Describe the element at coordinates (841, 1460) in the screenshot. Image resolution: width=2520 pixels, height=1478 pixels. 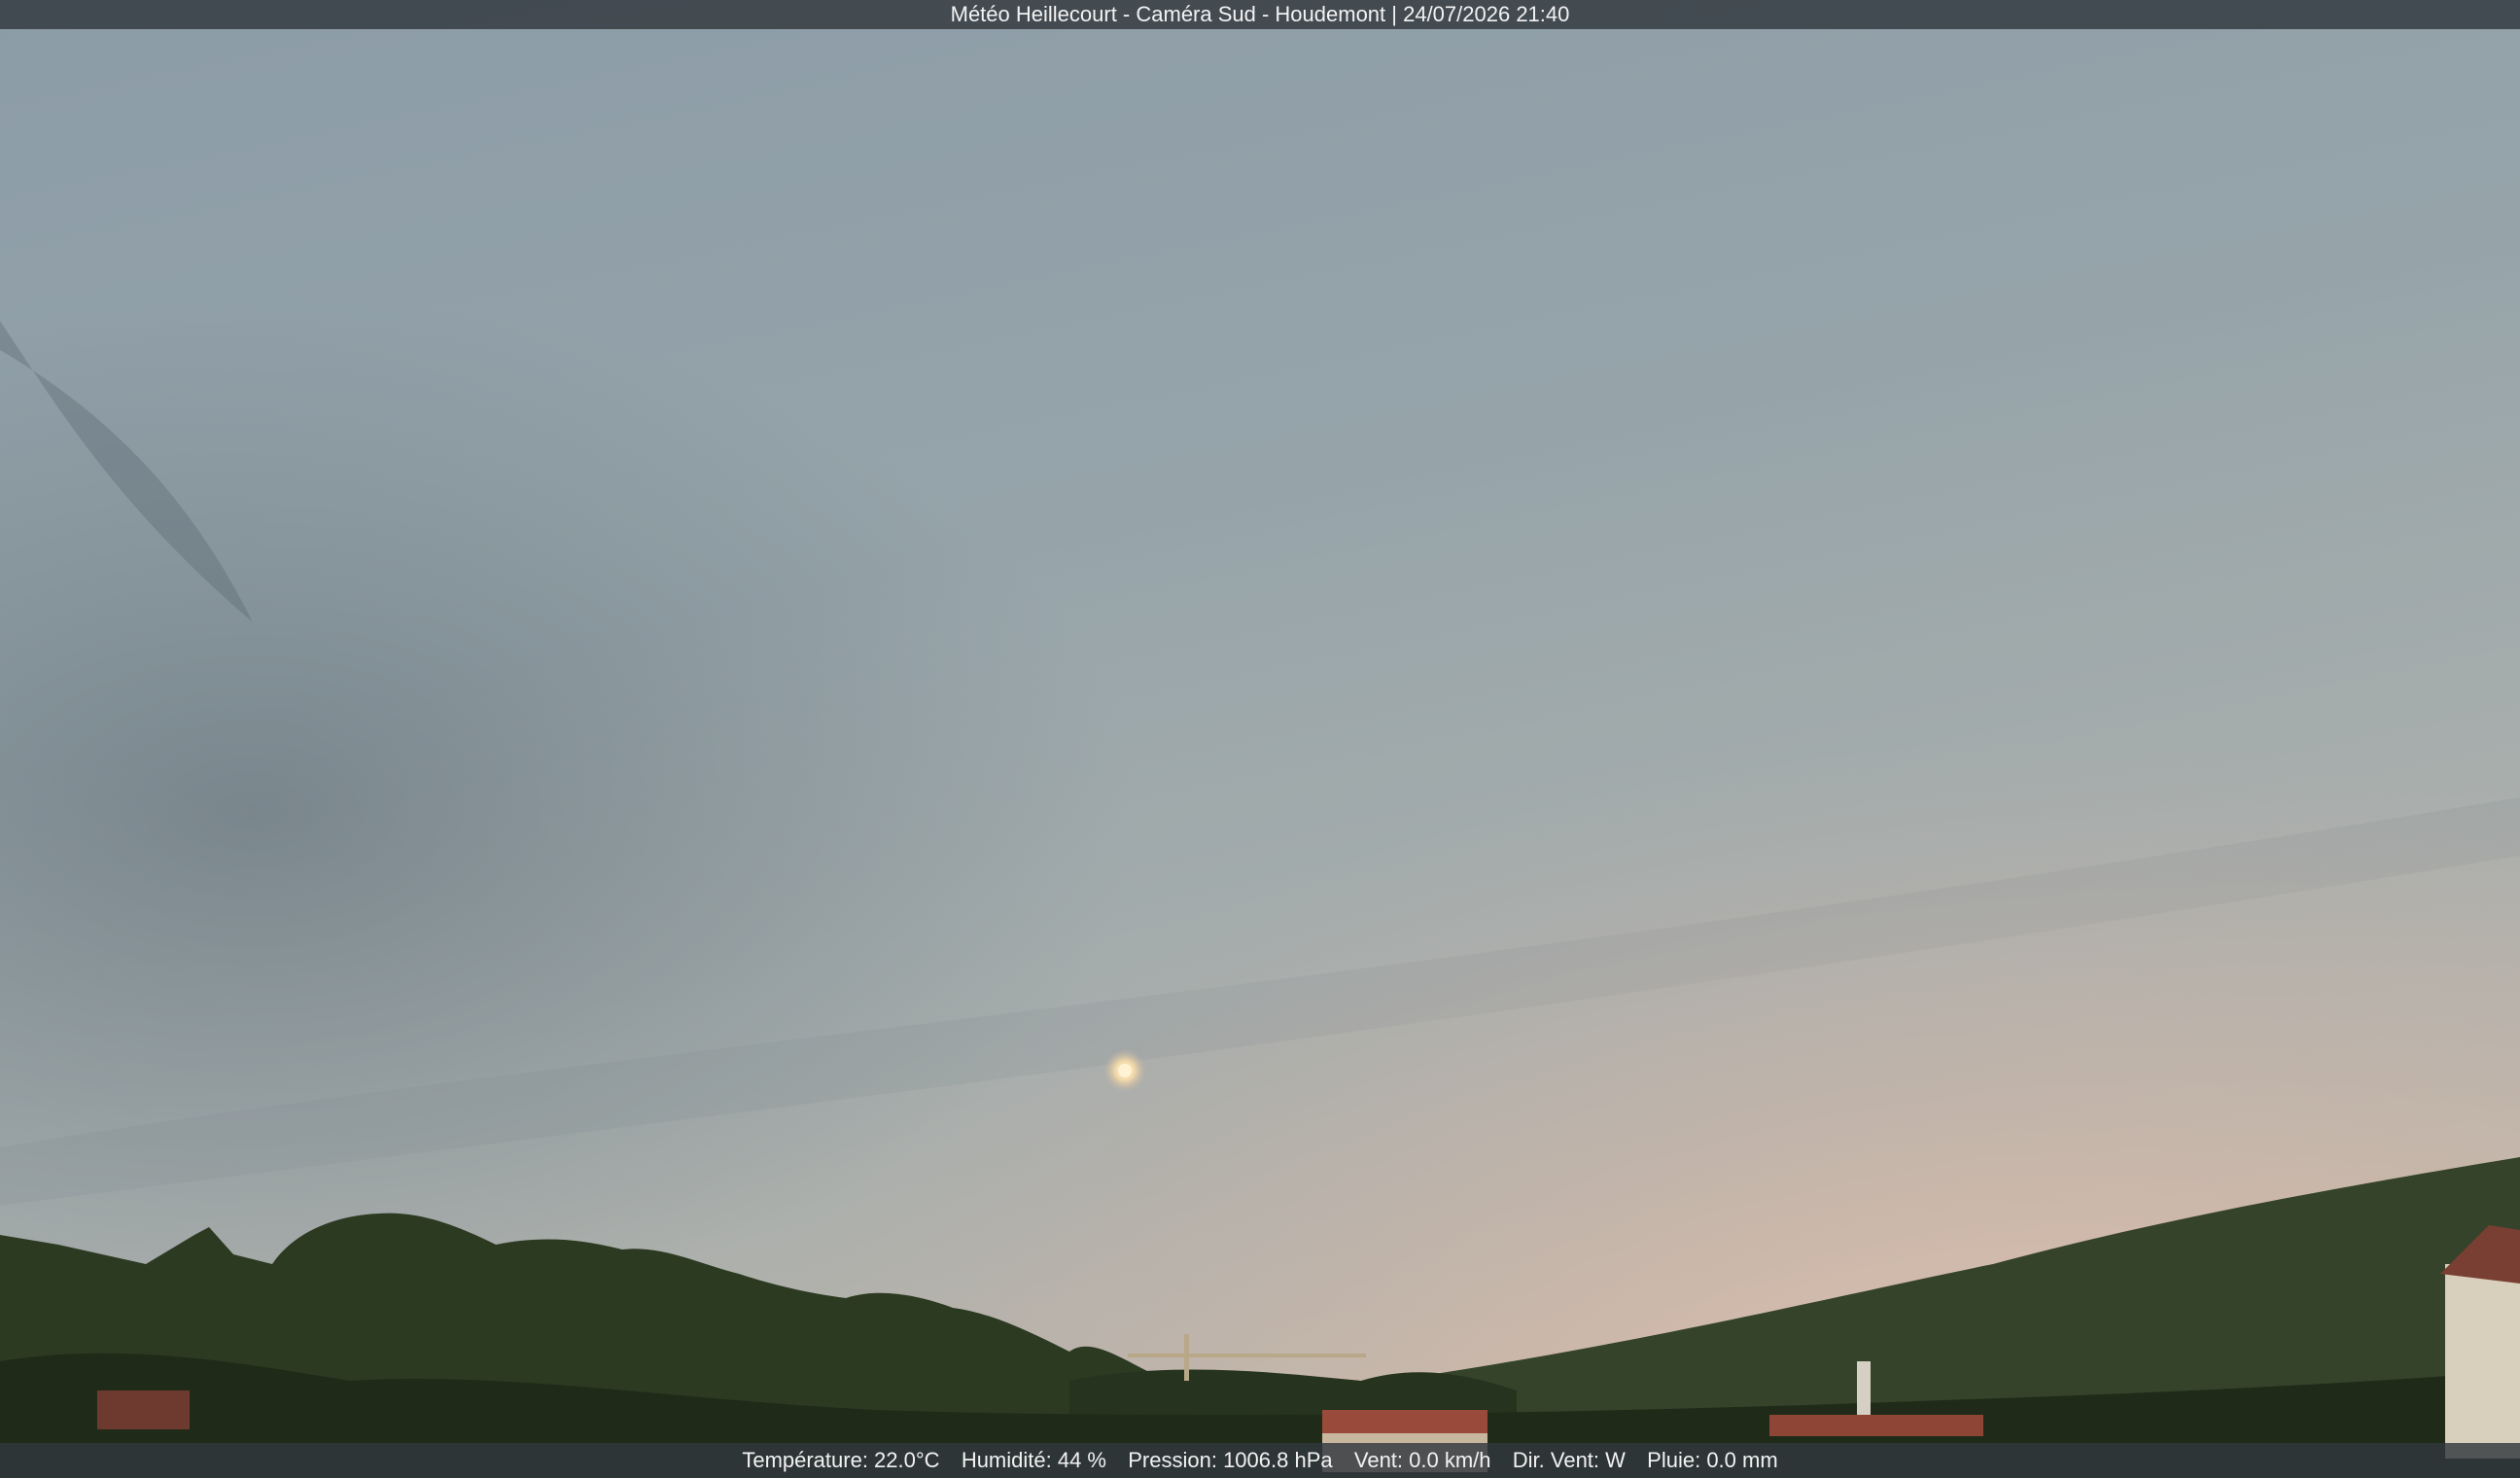
I see `temperature-reading: Température: 22.0°C` at that location.